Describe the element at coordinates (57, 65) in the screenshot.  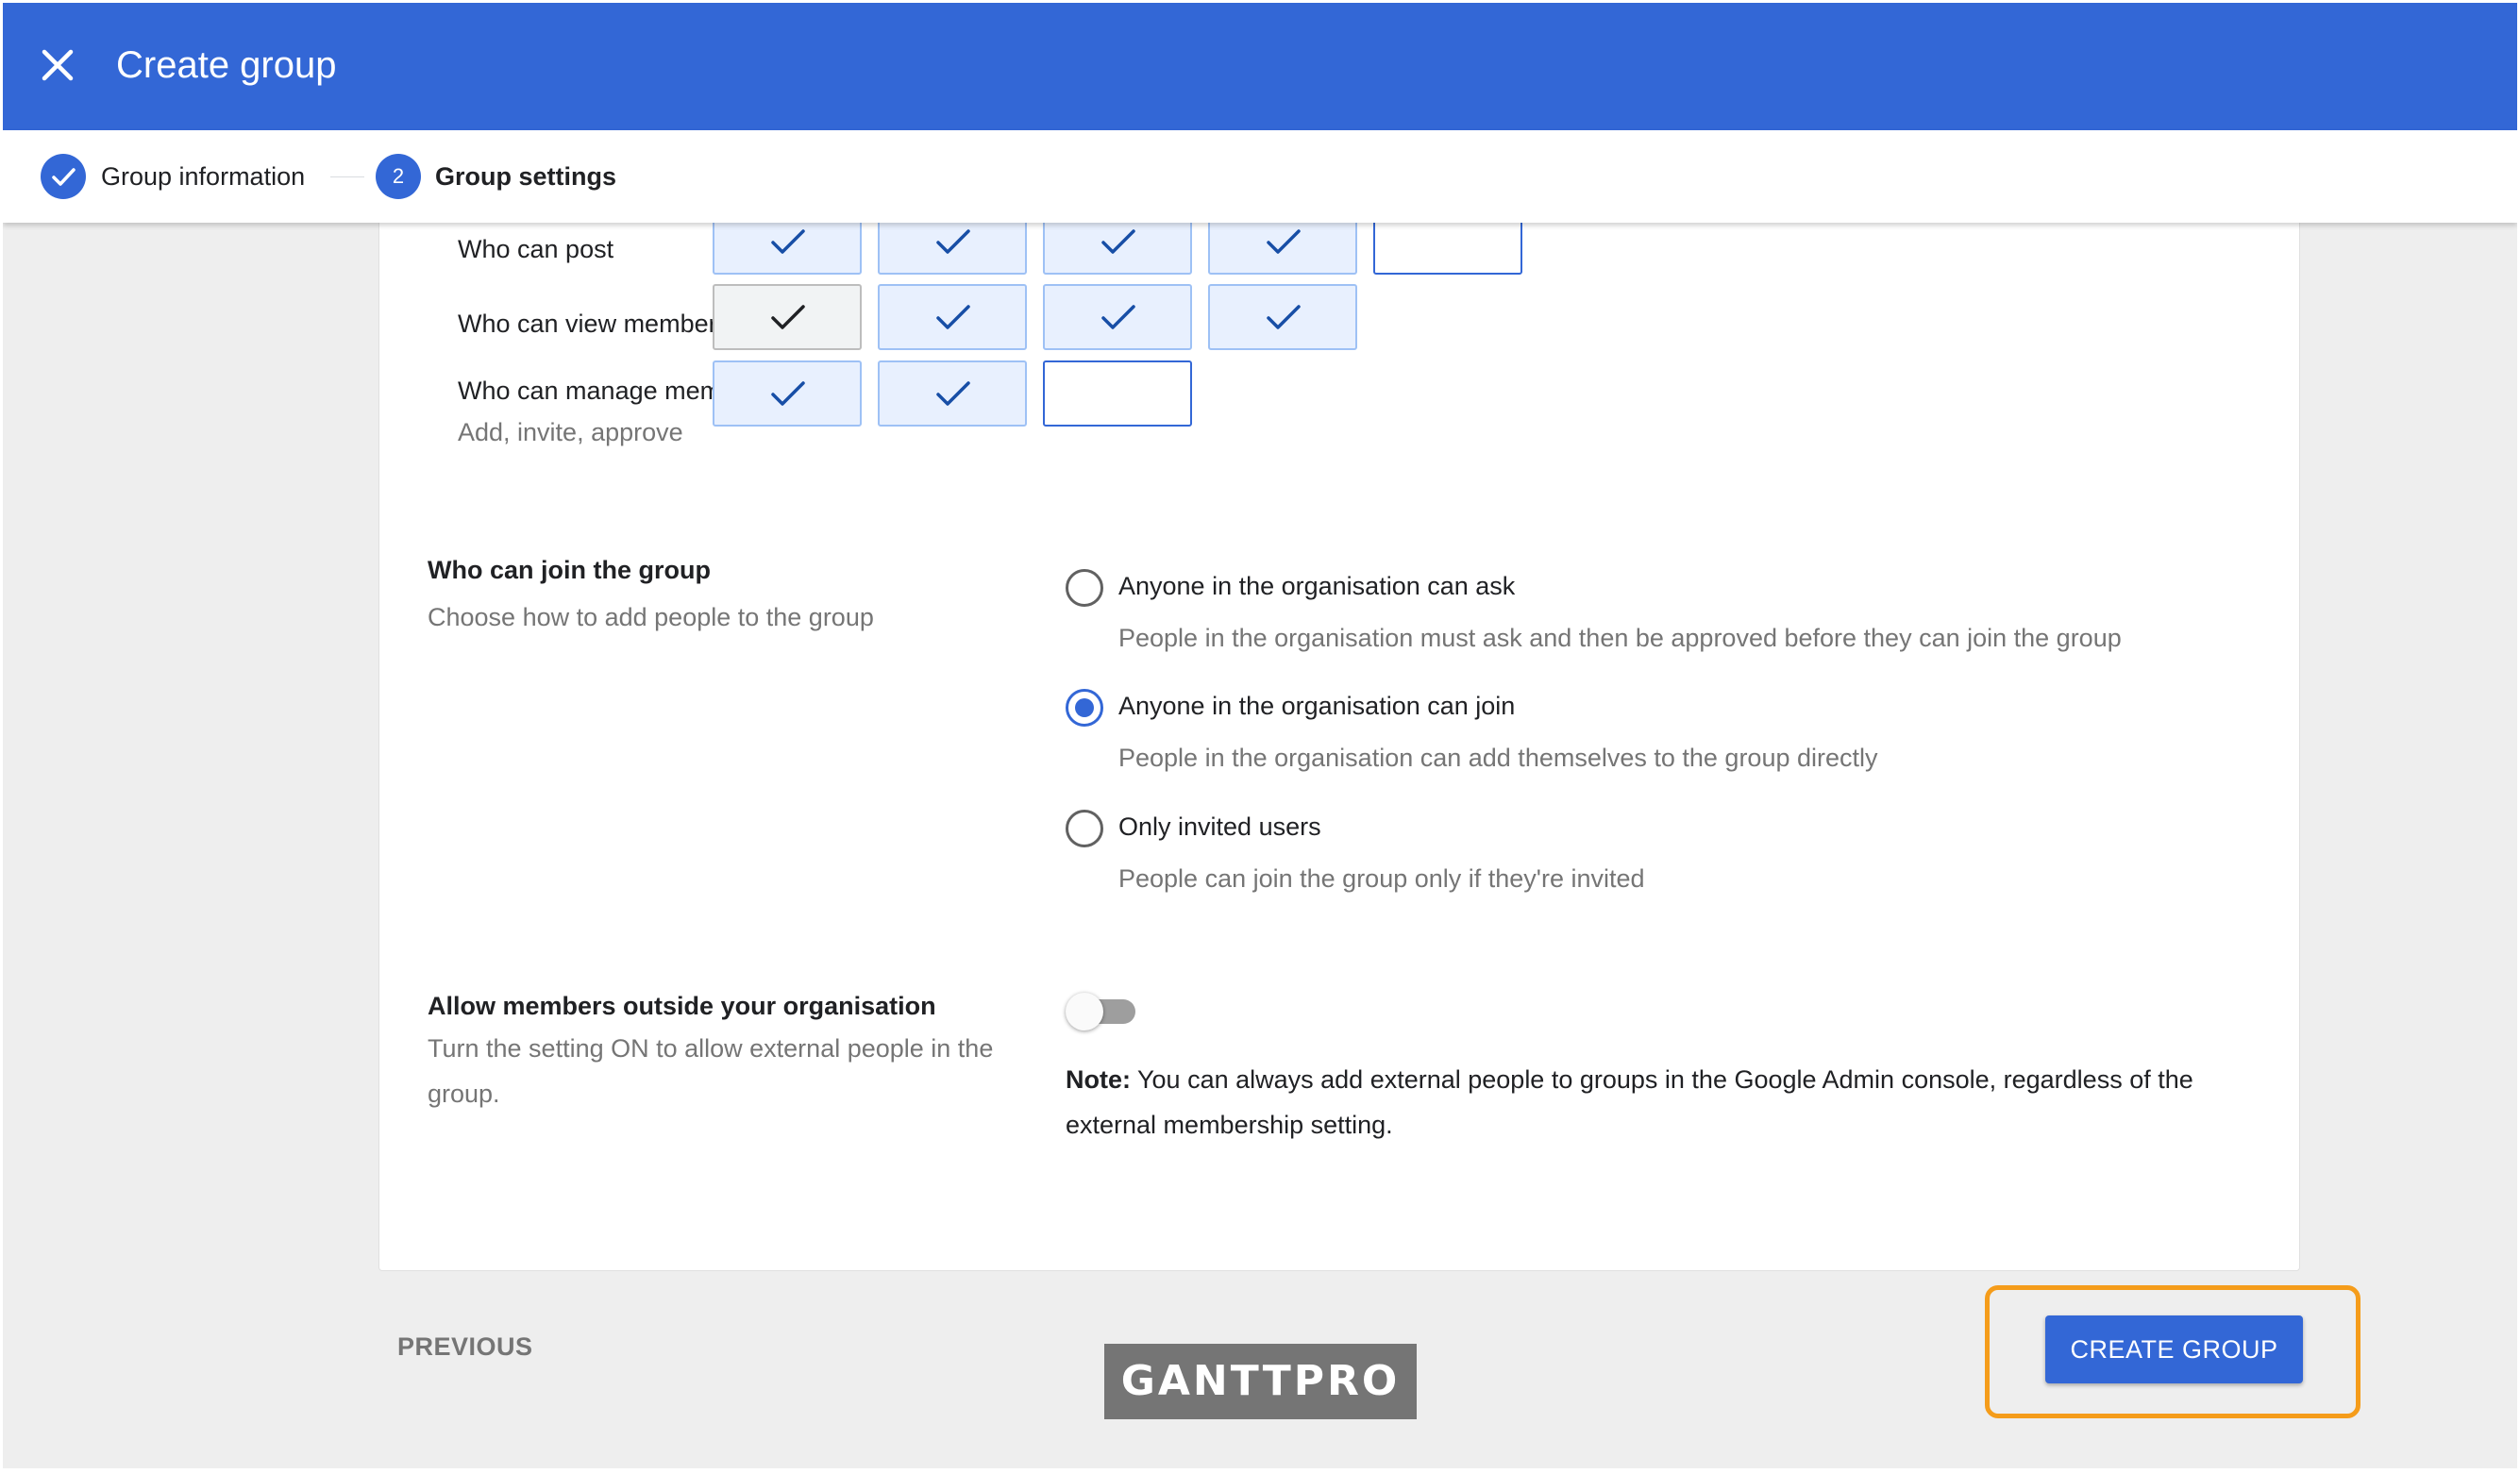
I see `close-icon` at that location.